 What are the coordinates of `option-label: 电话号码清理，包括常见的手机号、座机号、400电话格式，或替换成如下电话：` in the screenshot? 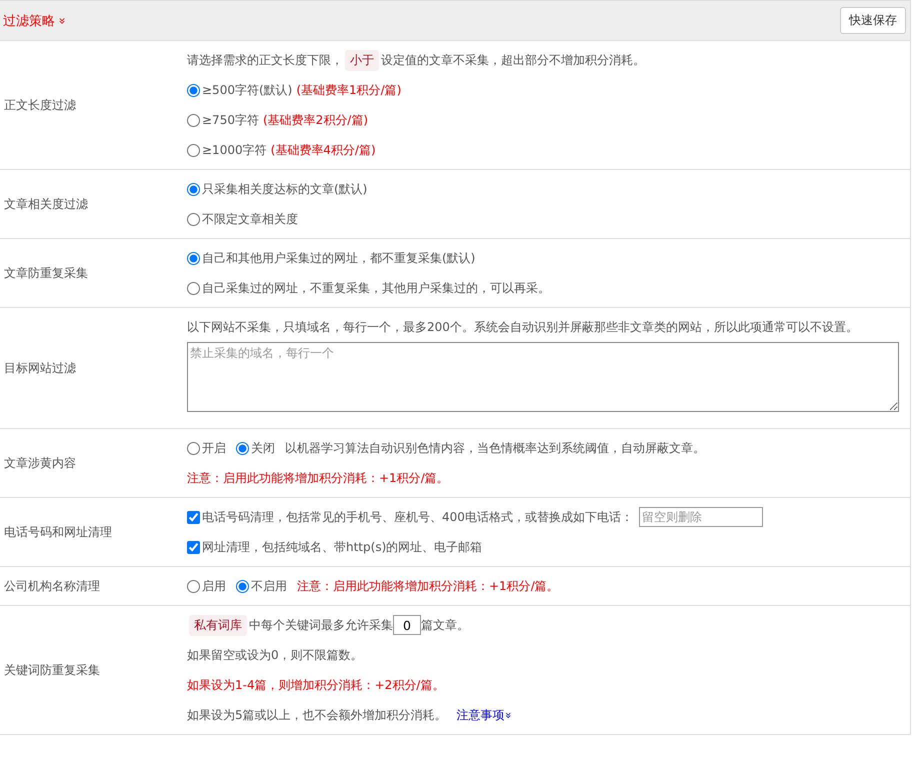 It's located at (417, 517).